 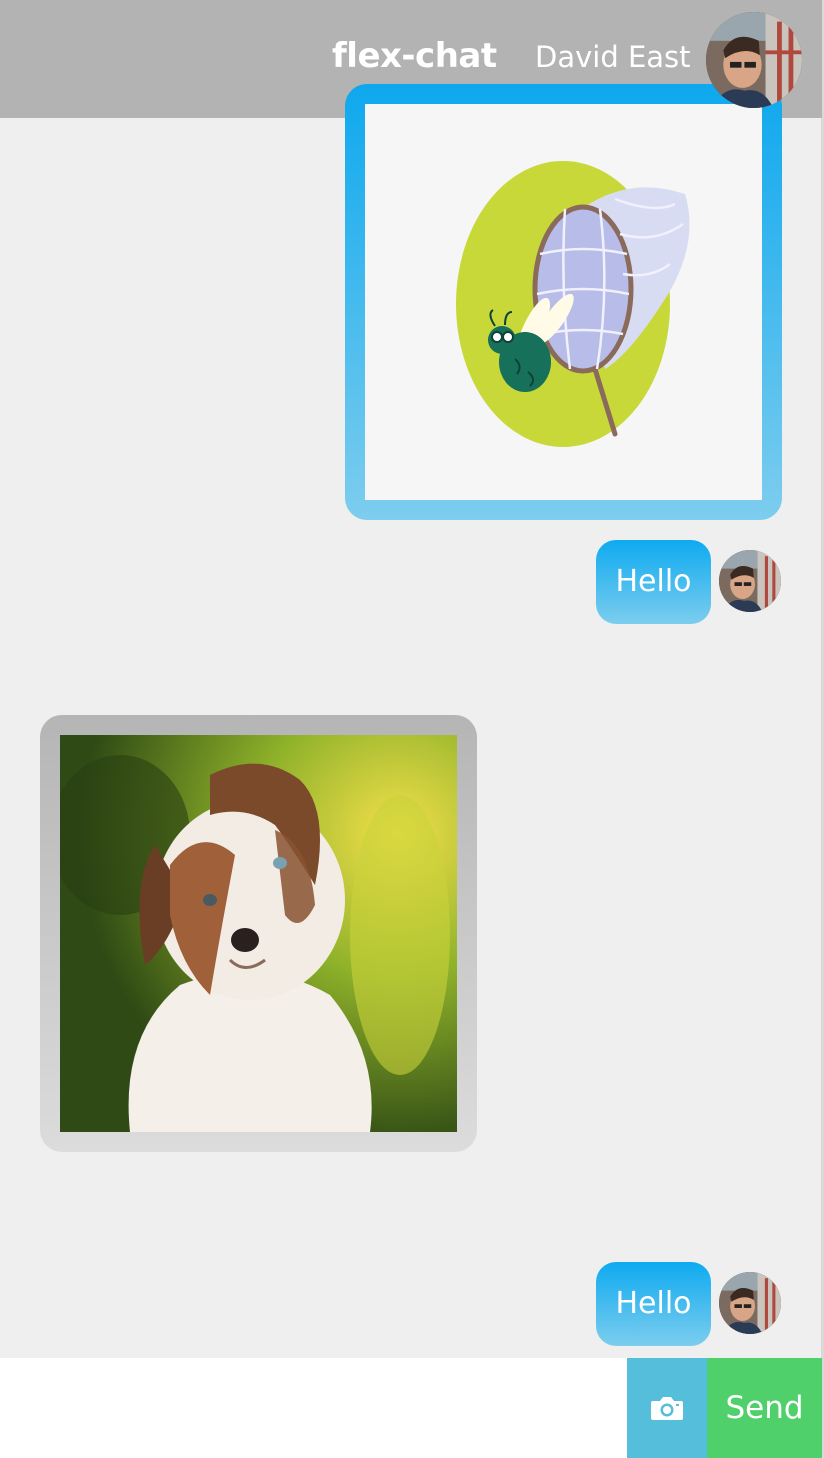 I want to click on beetle-net-illustration, so click(x=563, y=302).